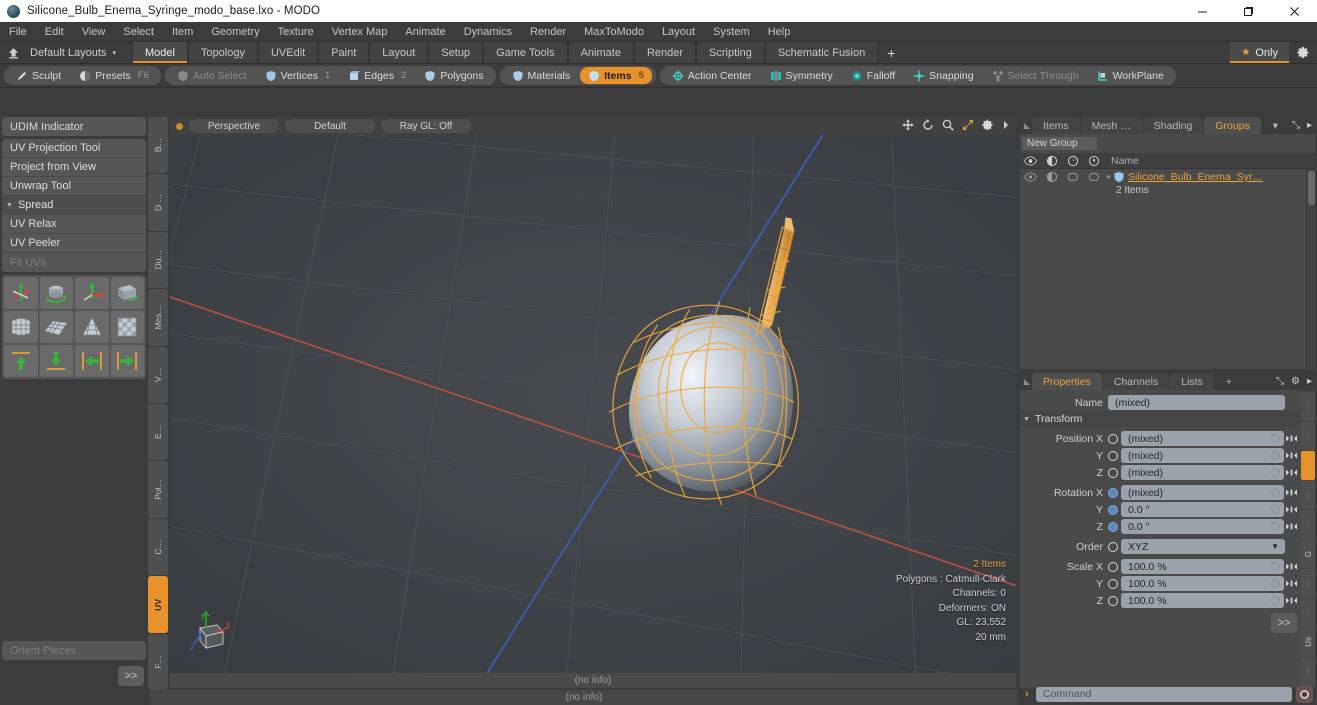 Image resolution: width=1317 pixels, height=705 pixels. I want to click on position-y-stepper, so click(1291, 455).